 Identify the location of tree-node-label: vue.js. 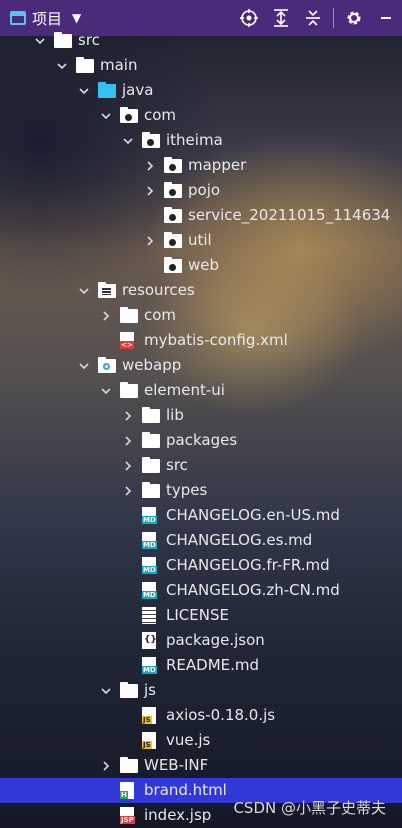
(188, 740).